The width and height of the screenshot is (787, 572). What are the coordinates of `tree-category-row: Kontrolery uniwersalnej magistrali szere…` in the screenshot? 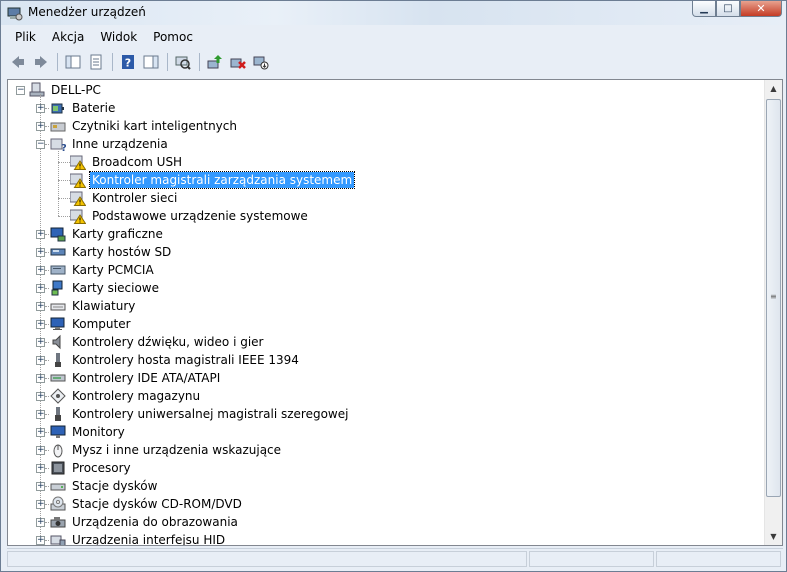 It's located at (200, 414).